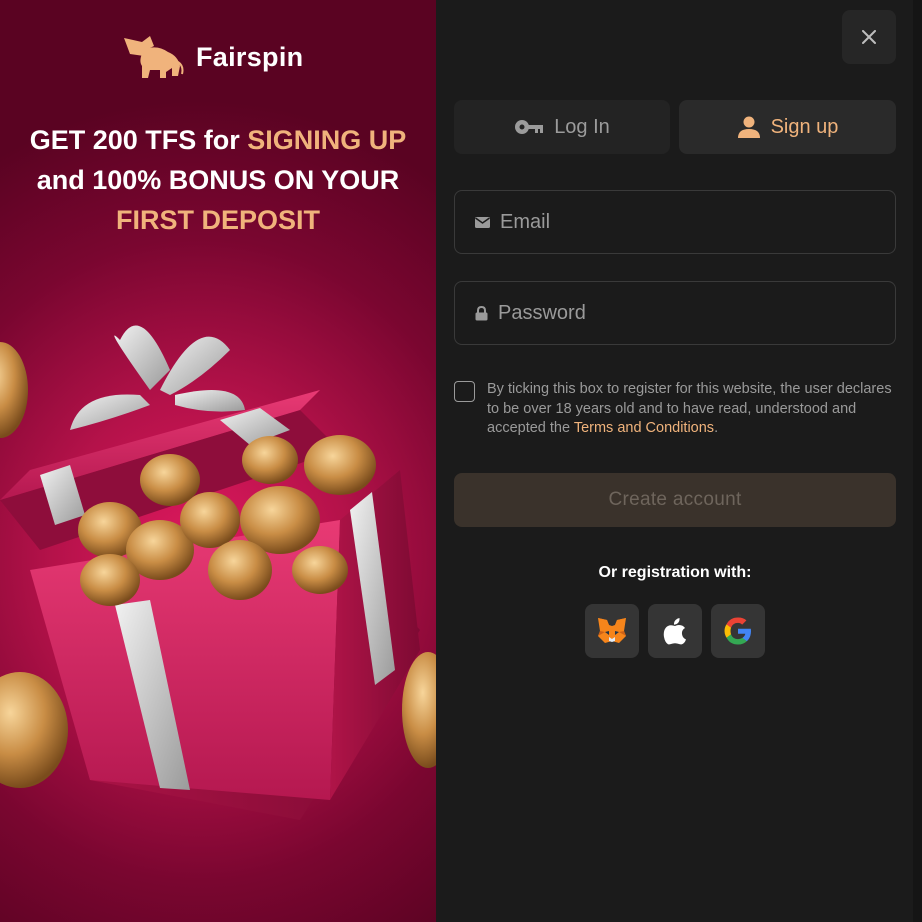 Image resolution: width=922 pixels, height=922 pixels. What do you see at coordinates (675, 572) in the screenshot?
I see `social-heading: Or registration with:` at bounding box center [675, 572].